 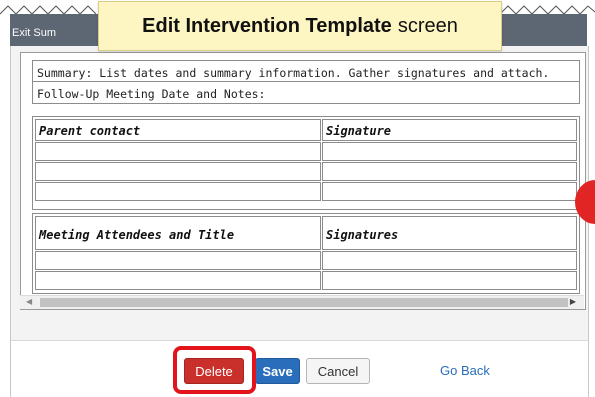 I want to click on scrollbar-thumb, so click(x=304, y=302).